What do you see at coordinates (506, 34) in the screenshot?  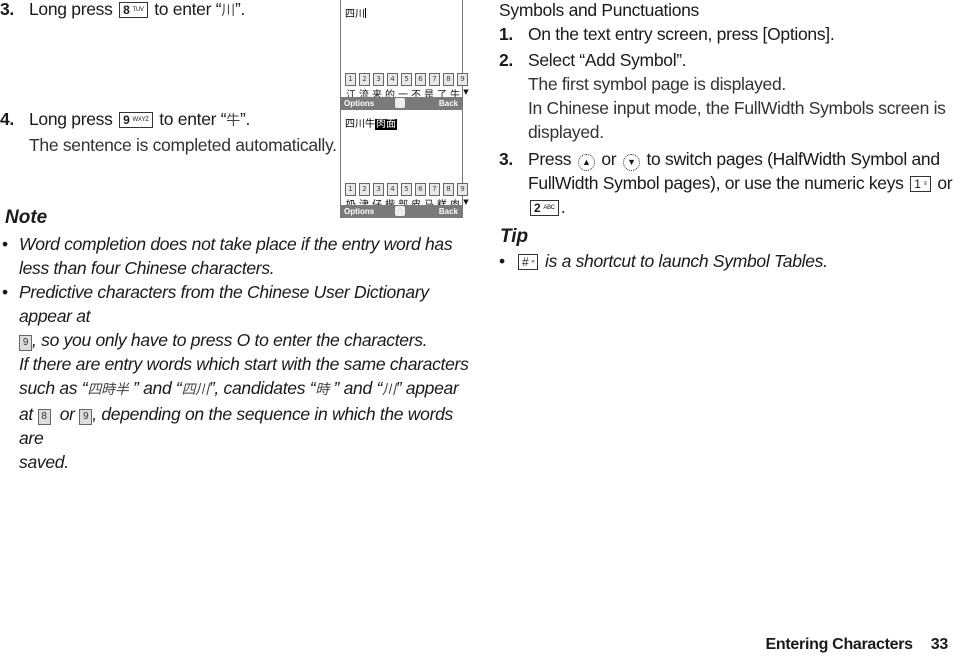 I see `step-number: 1.` at bounding box center [506, 34].